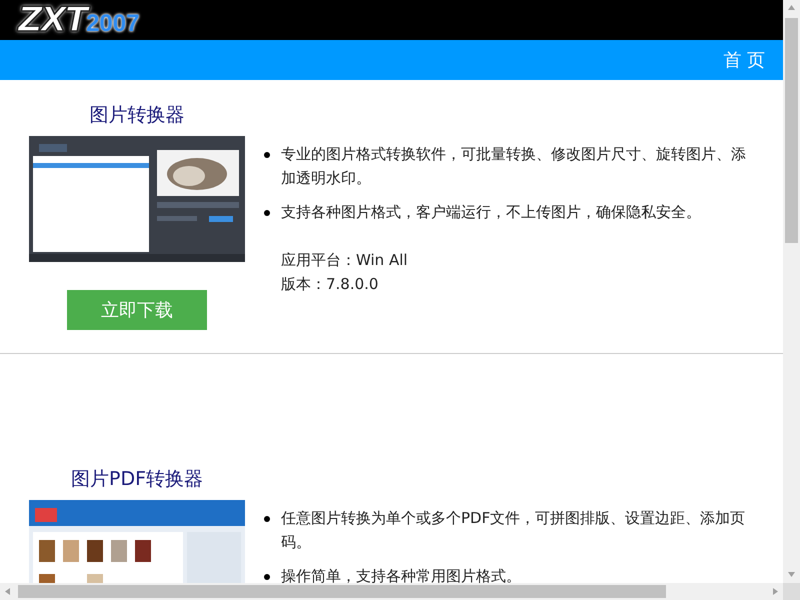 This screenshot has width=800, height=600. Describe the element at coordinates (345, 260) in the screenshot. I see `platform-text: 应用平台：Win All` at that location.